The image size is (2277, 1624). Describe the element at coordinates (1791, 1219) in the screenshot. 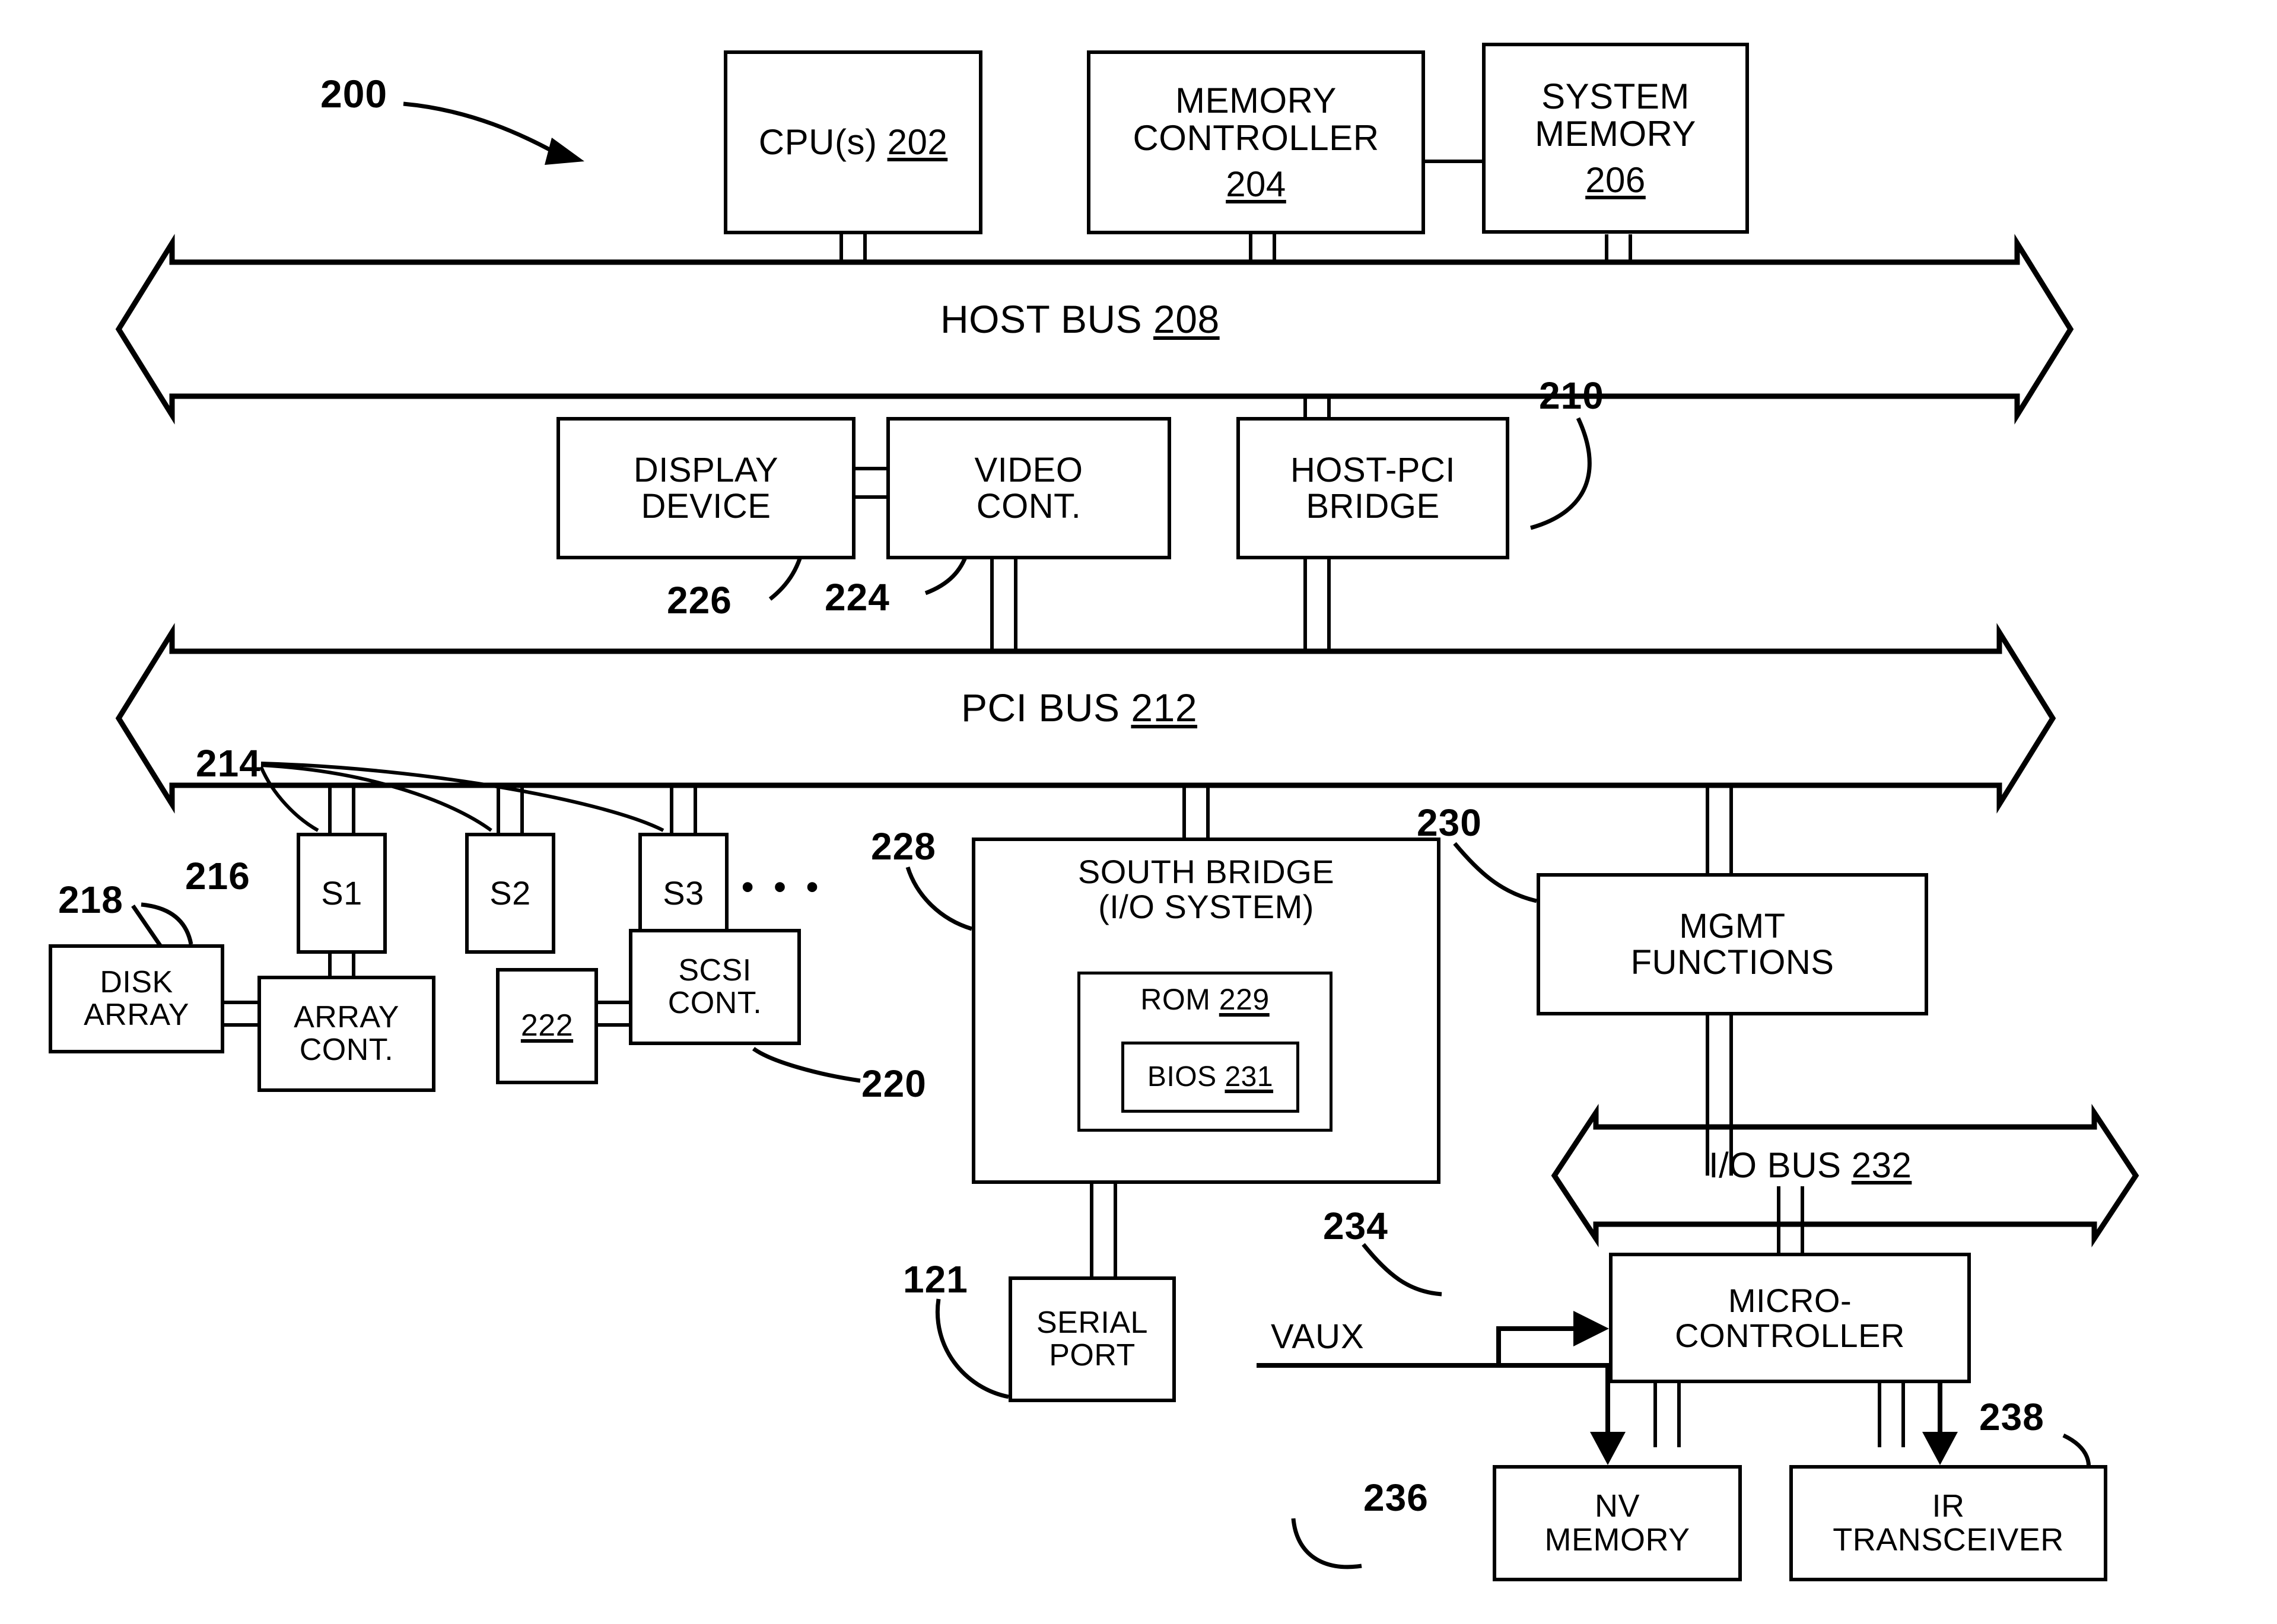

I see `connector-iobus-micro` at that location.